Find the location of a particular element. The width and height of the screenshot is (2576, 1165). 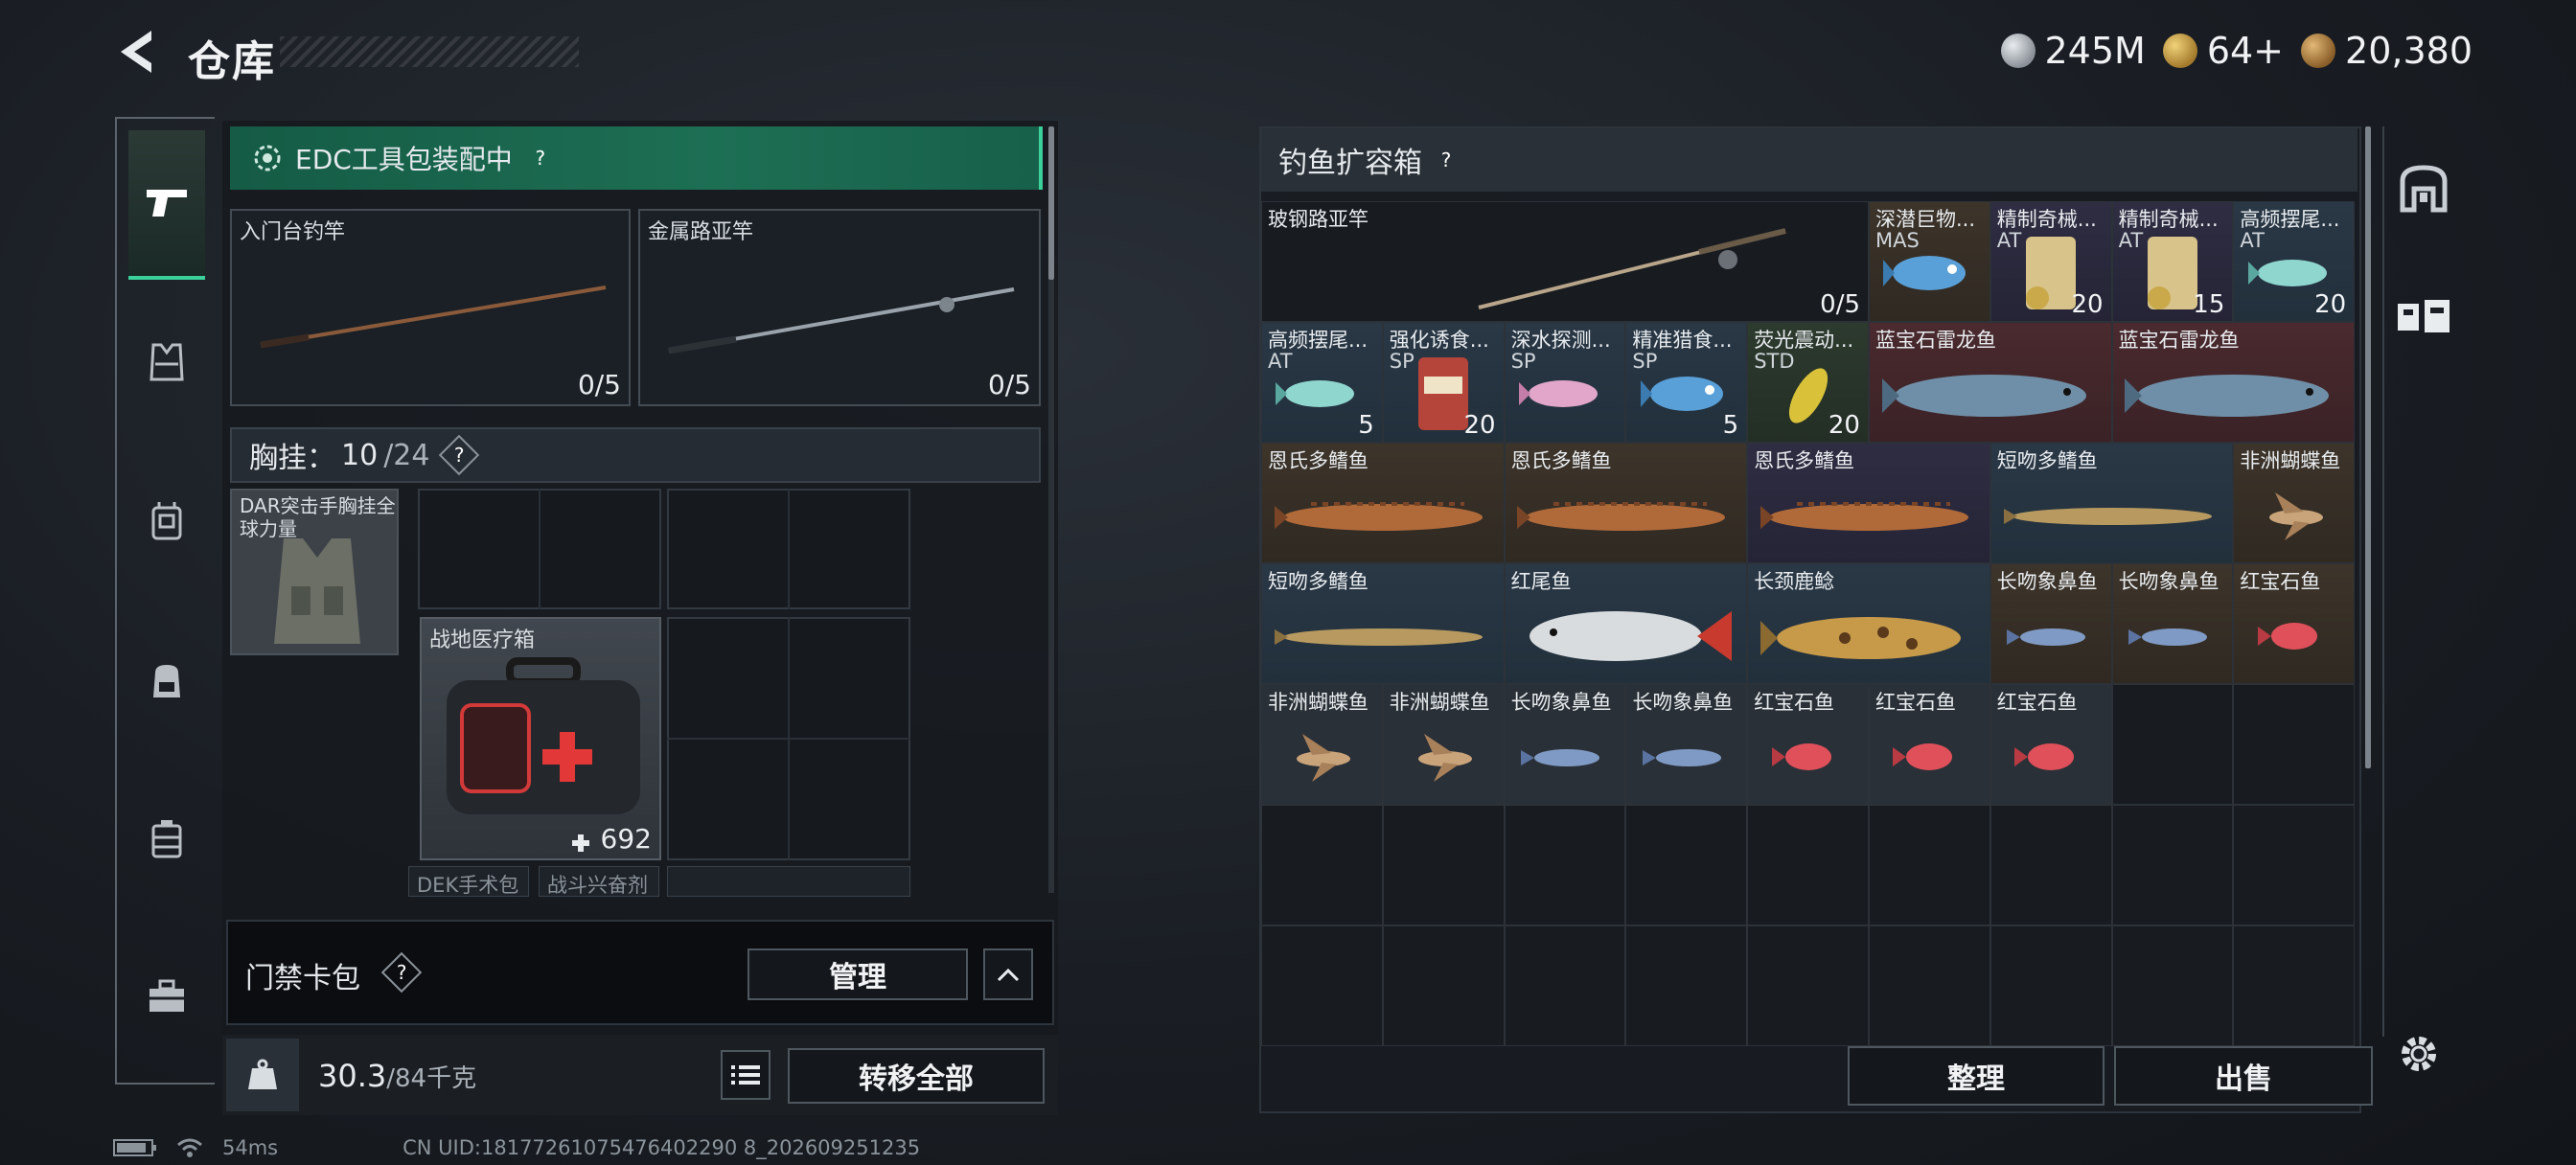

box-item-name: 非洲蝴蝶鱼 is located at coordinates (1439, 702).